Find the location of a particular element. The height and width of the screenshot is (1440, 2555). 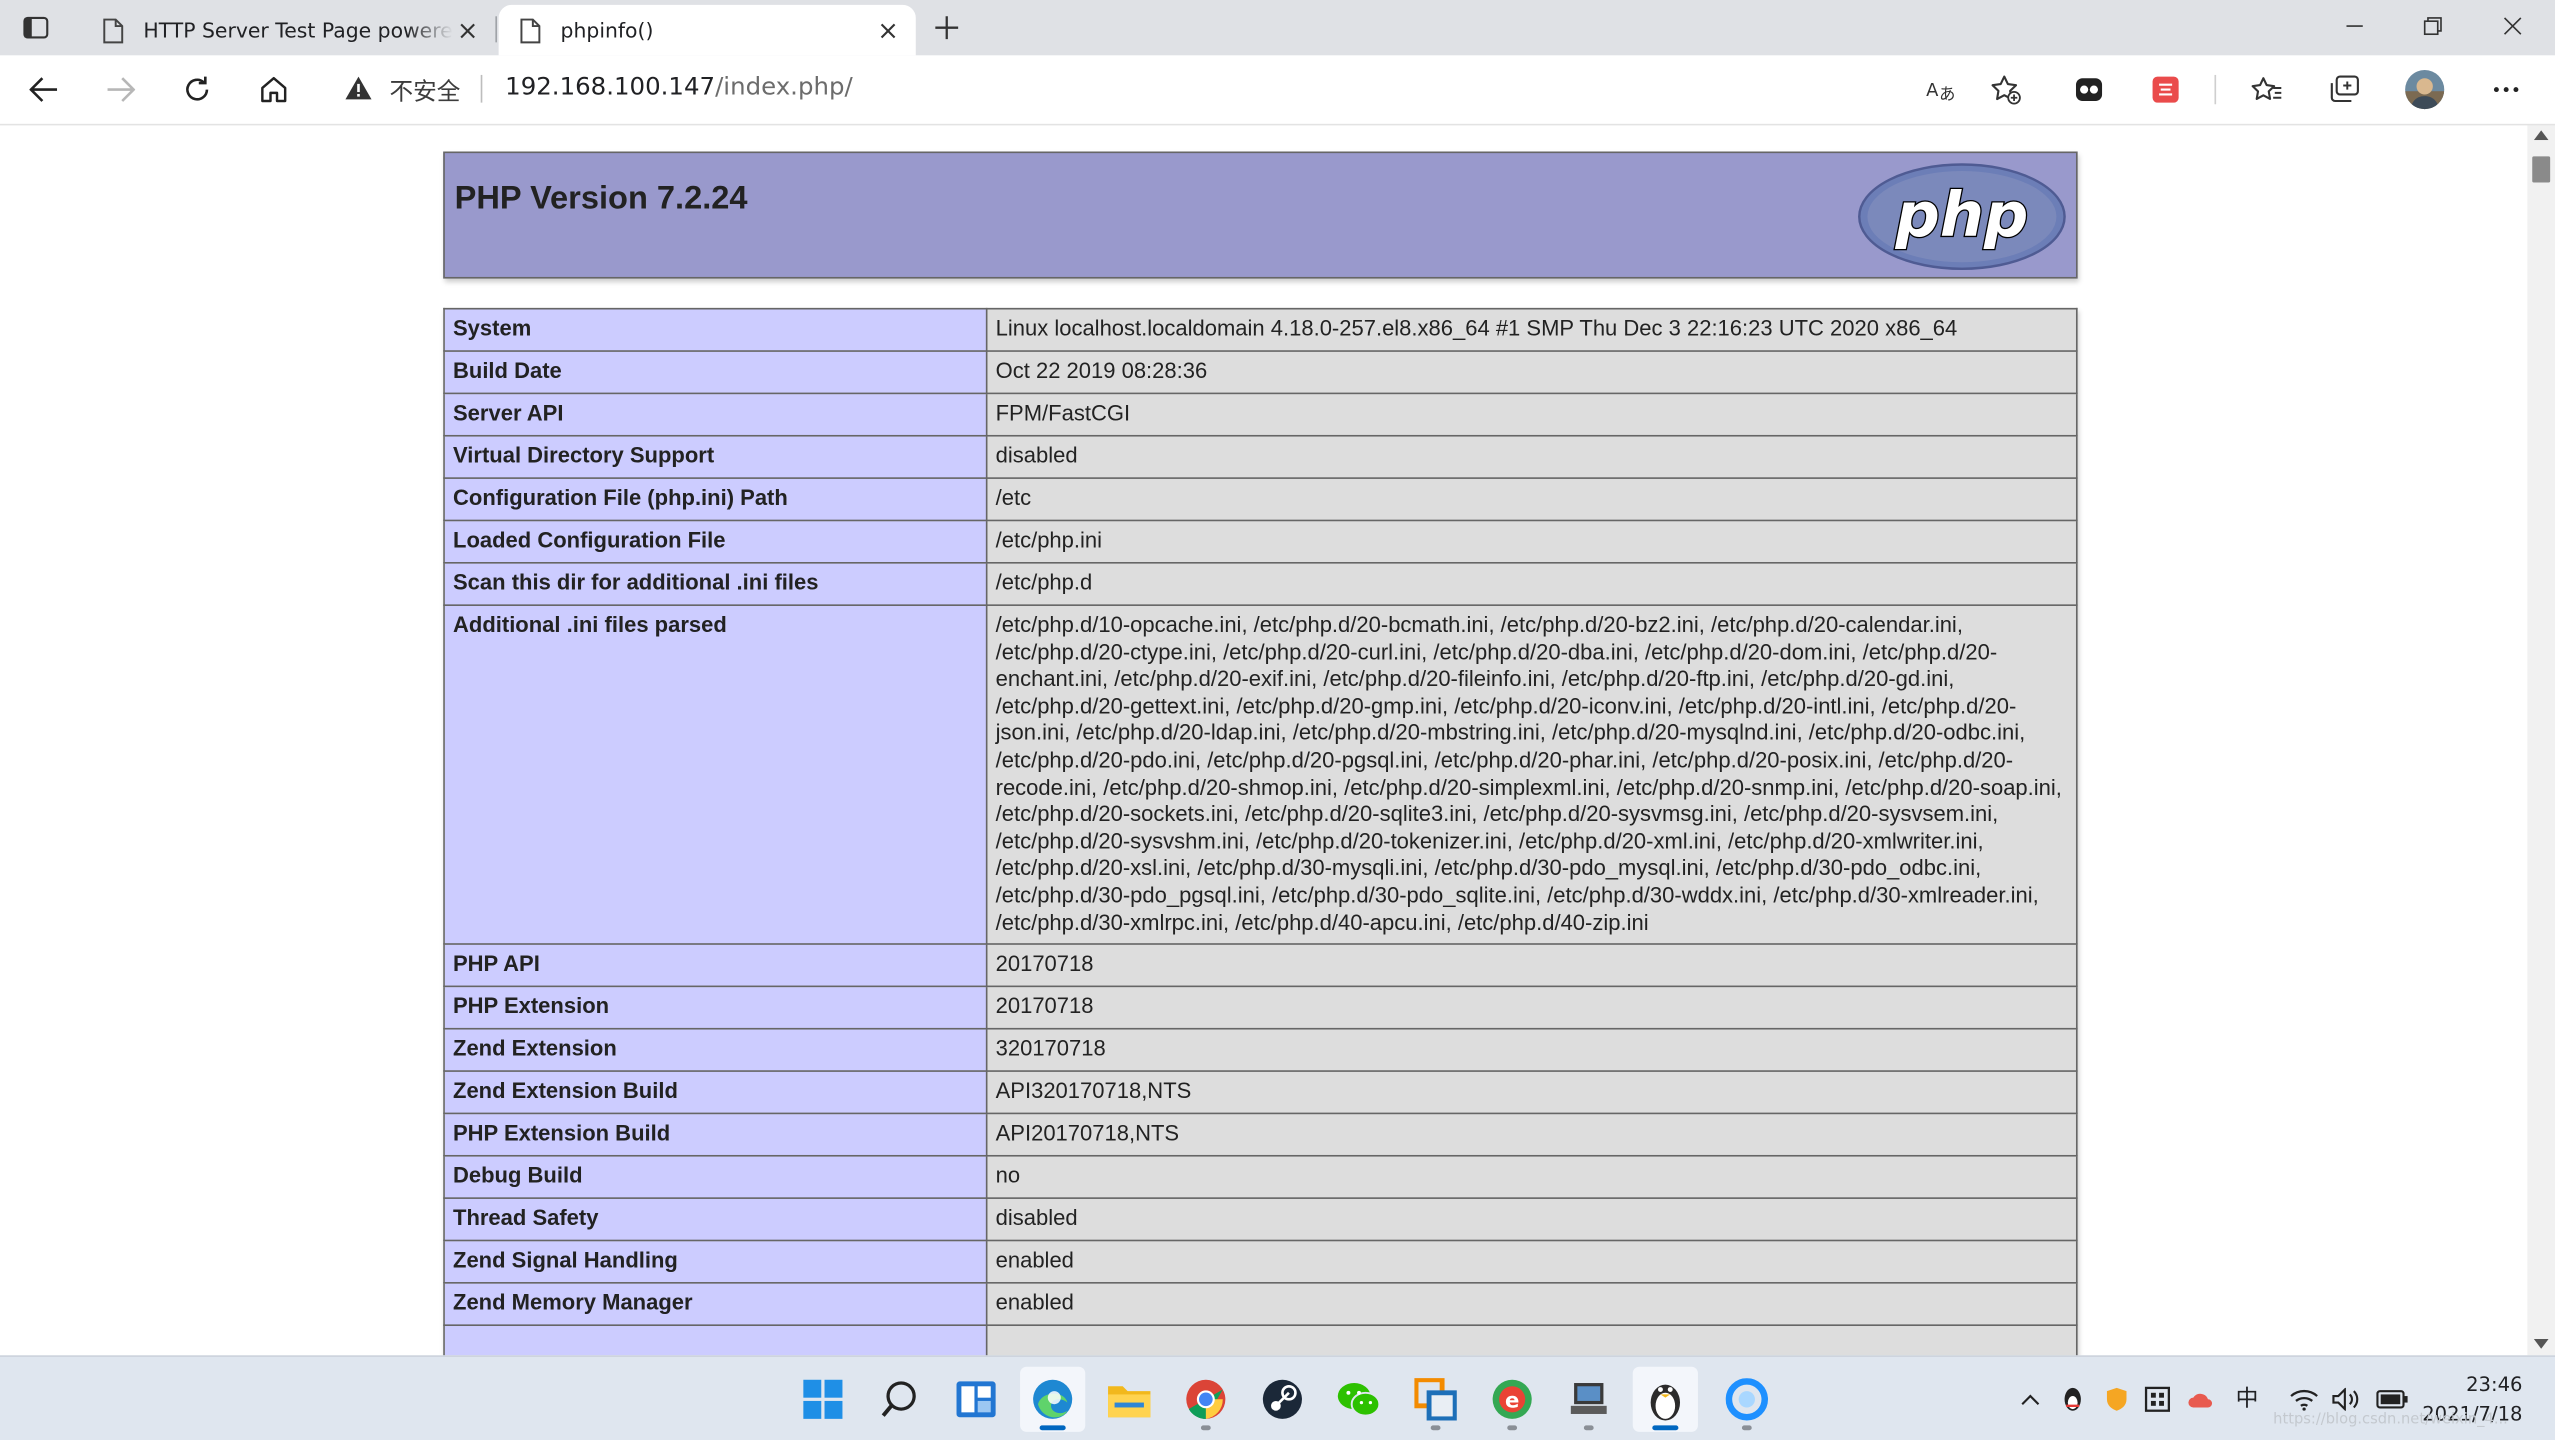

row-key: PHP Extension Build is located at coordinates (715, 1134).